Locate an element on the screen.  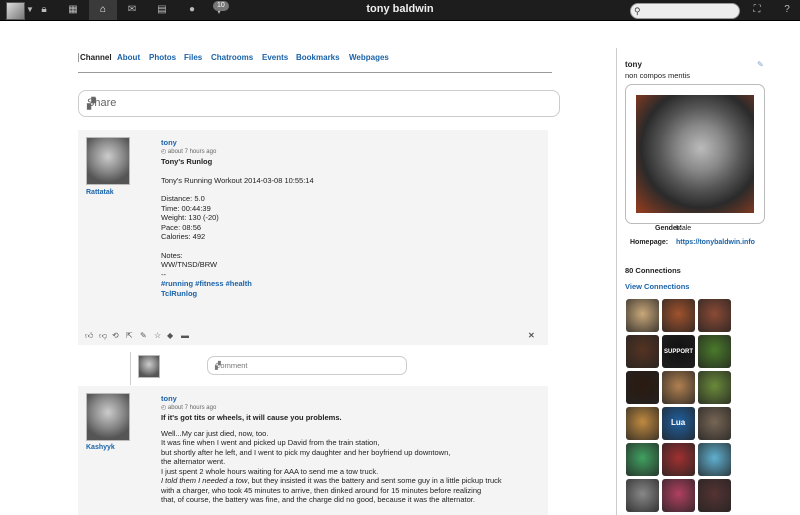
profile-photo-card is located at coordinates (695, 154).